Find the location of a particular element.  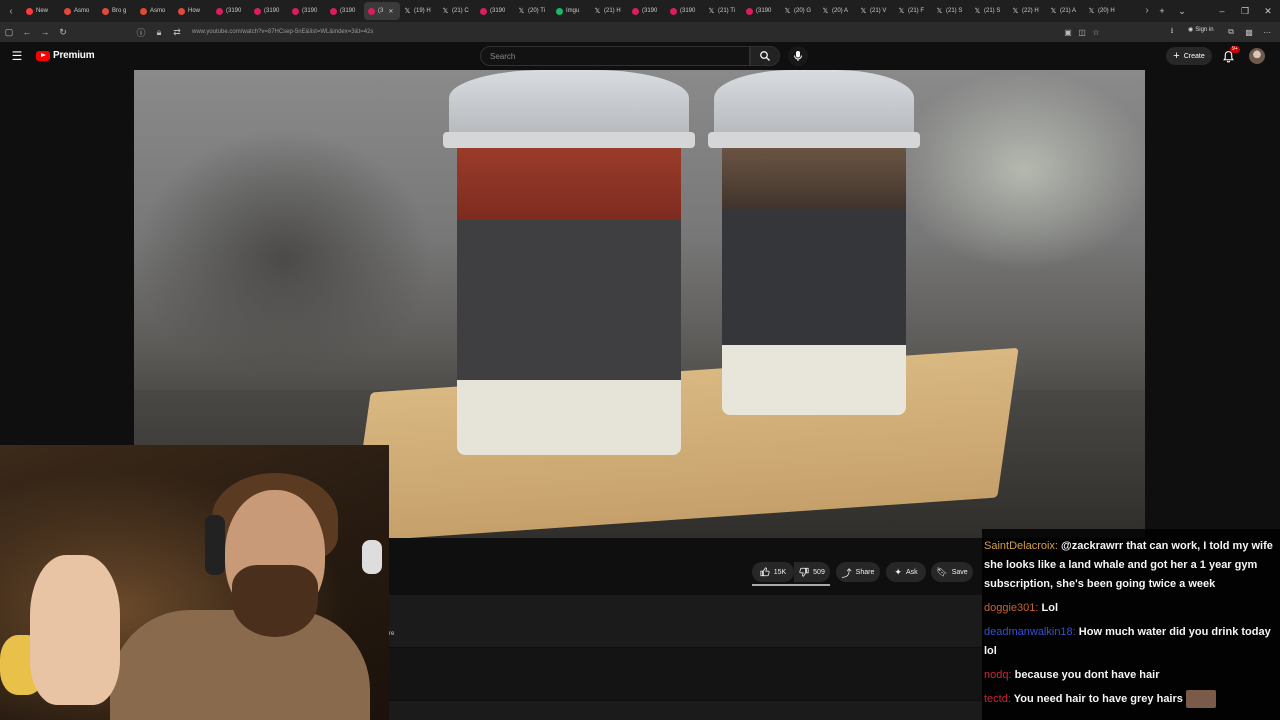

search-button is located at coordinates (765, 56).